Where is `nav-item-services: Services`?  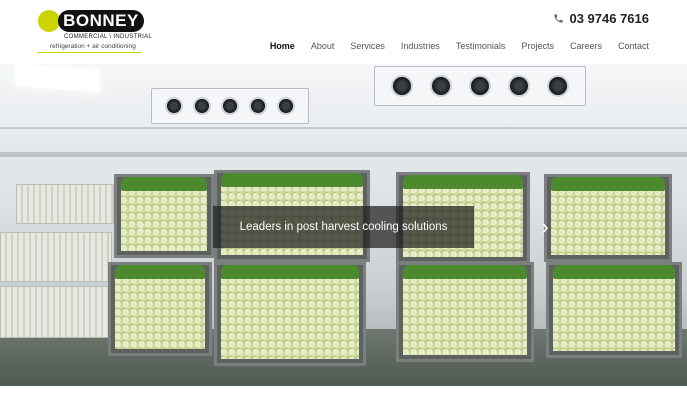 nav-item-services: Services is located at coordinates (367, 46).